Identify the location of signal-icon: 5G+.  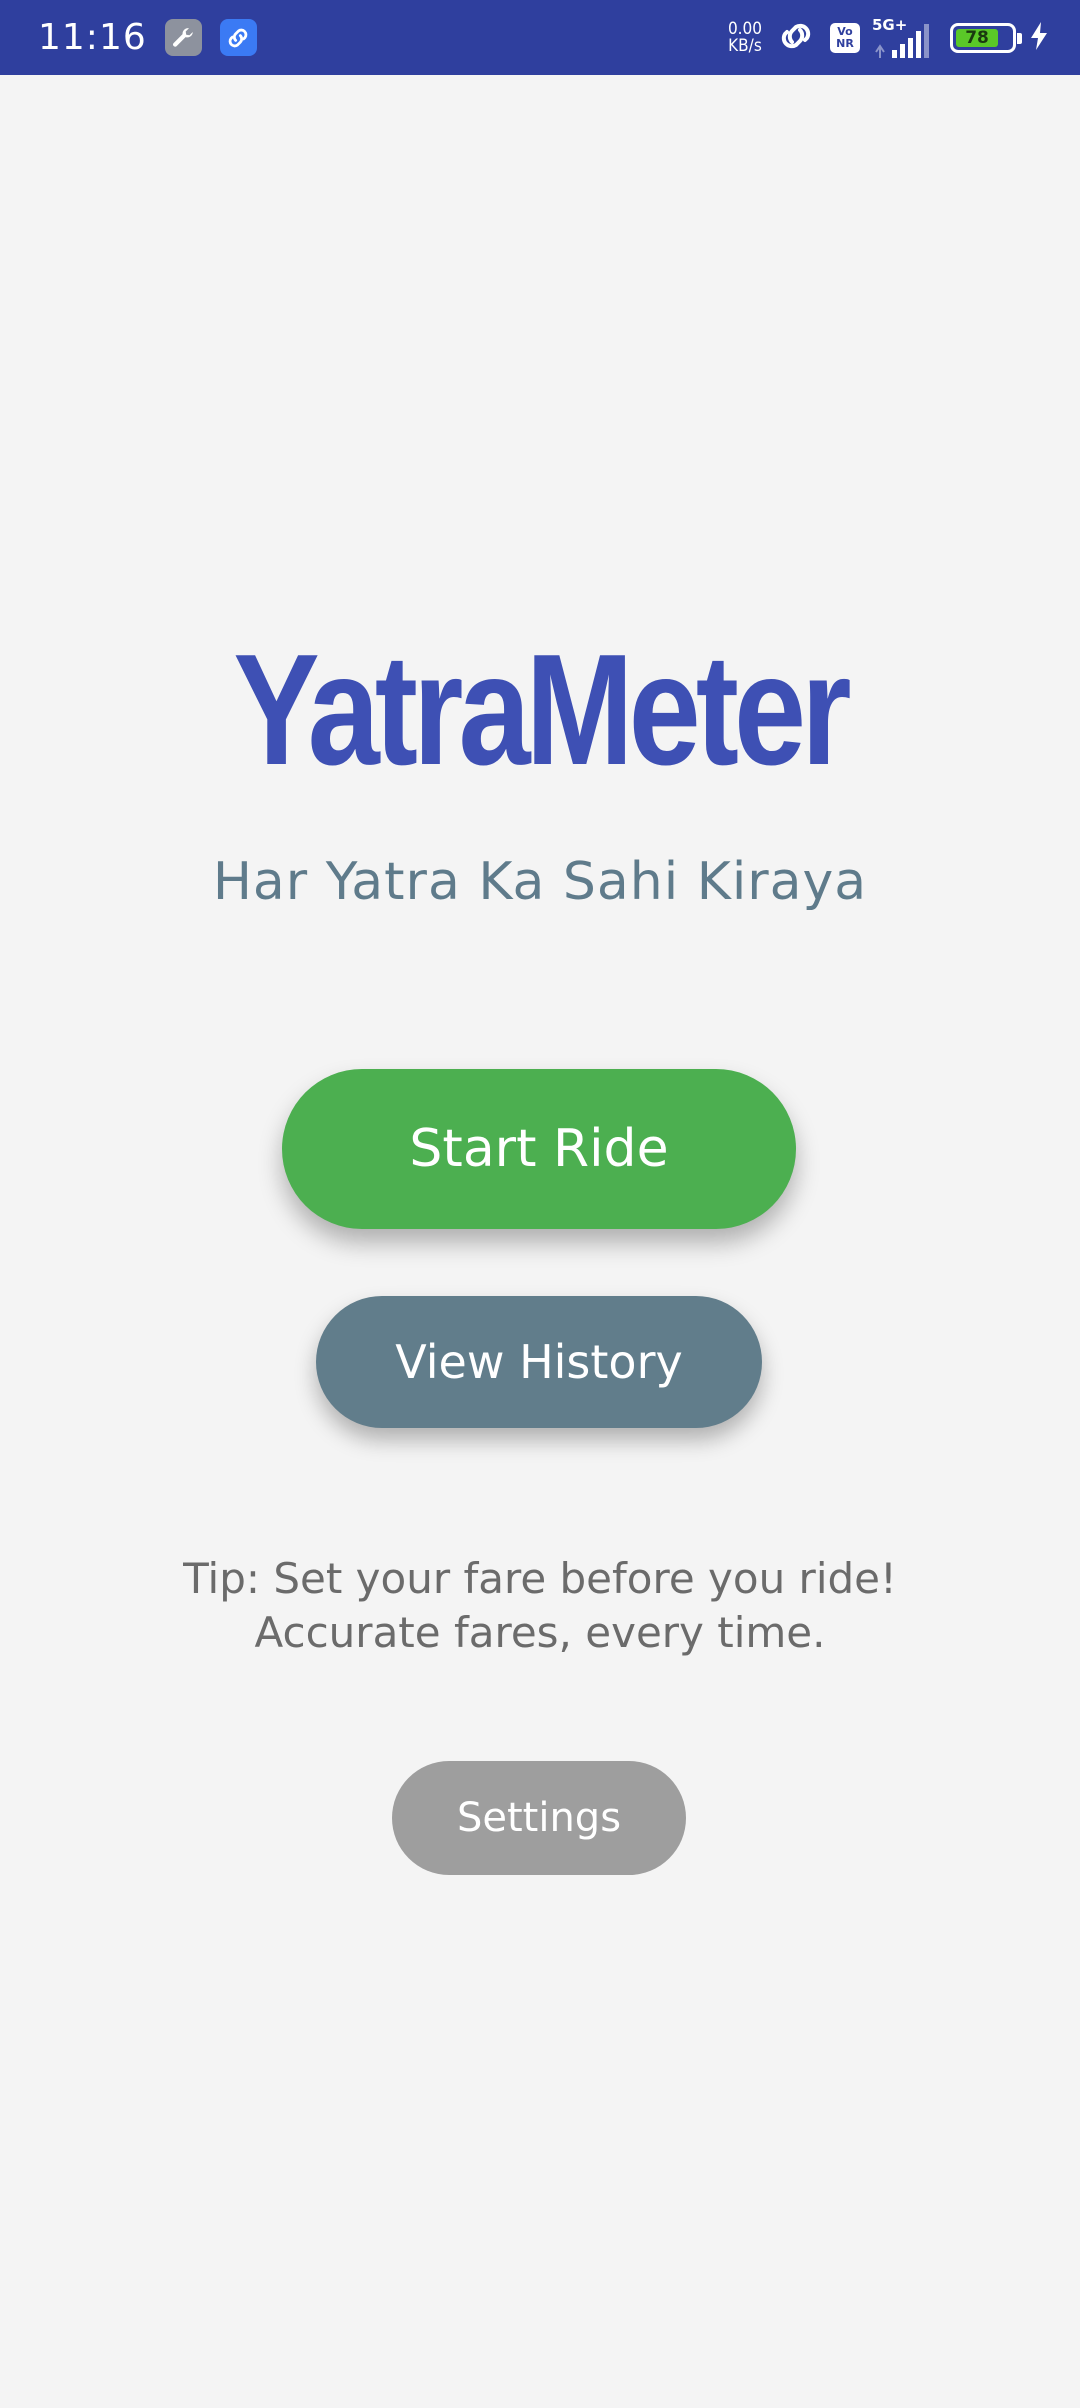
(905, 38).